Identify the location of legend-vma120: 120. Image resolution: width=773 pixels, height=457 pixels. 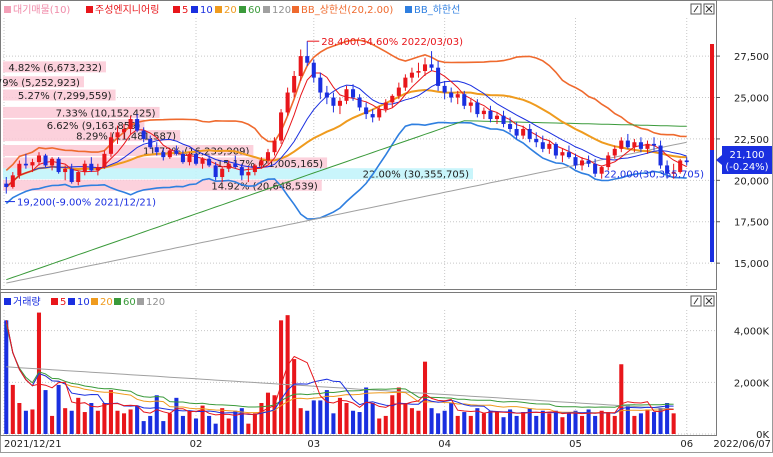
(155, 302).